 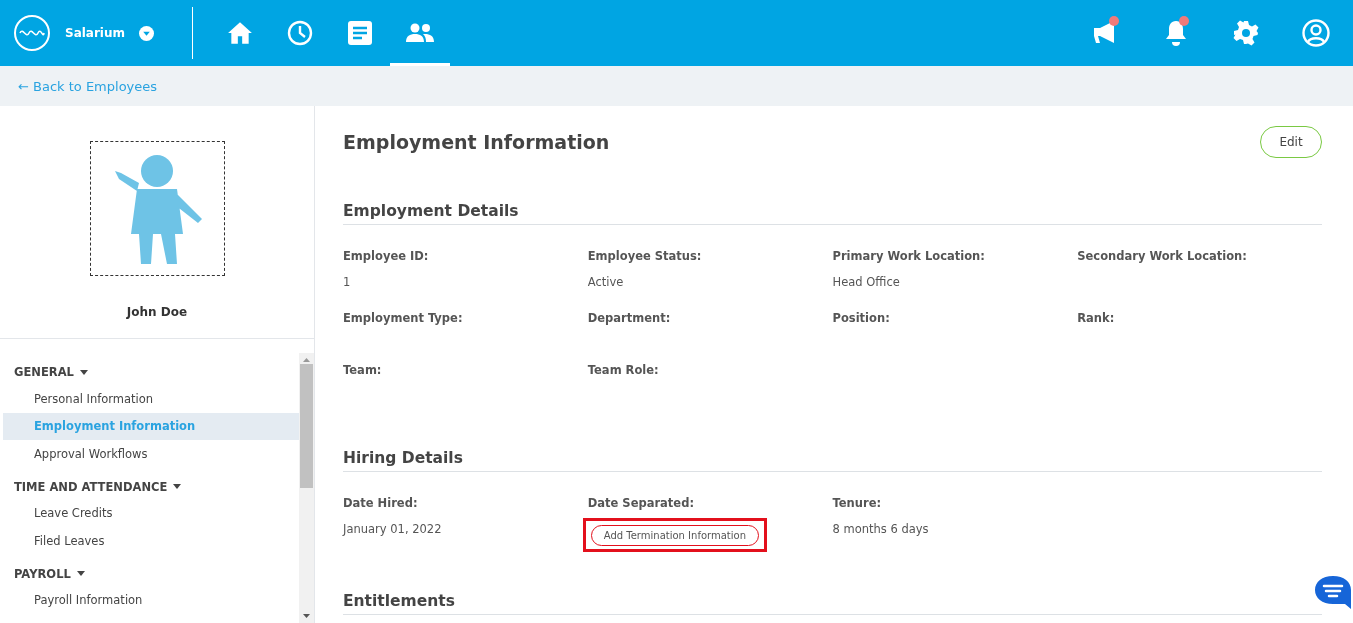 I want to click on chat-icon, so click(x=1333, y=592).